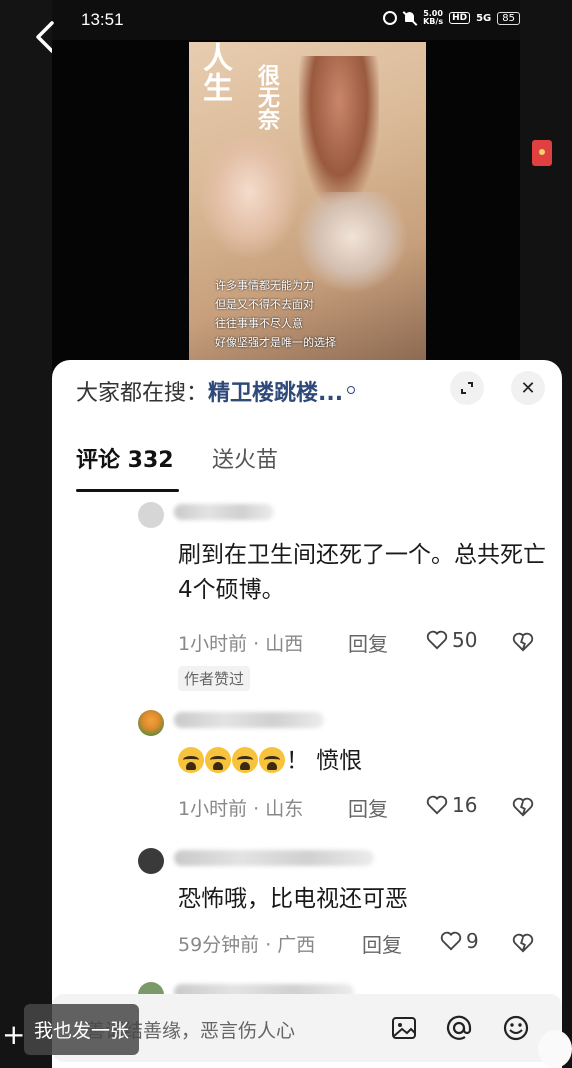 This screenshot has height=1068, width=572. What do you see at coordinates (390, 18) in the screenshot?
I see `alarm-icon` at bounding box center [390, 18].